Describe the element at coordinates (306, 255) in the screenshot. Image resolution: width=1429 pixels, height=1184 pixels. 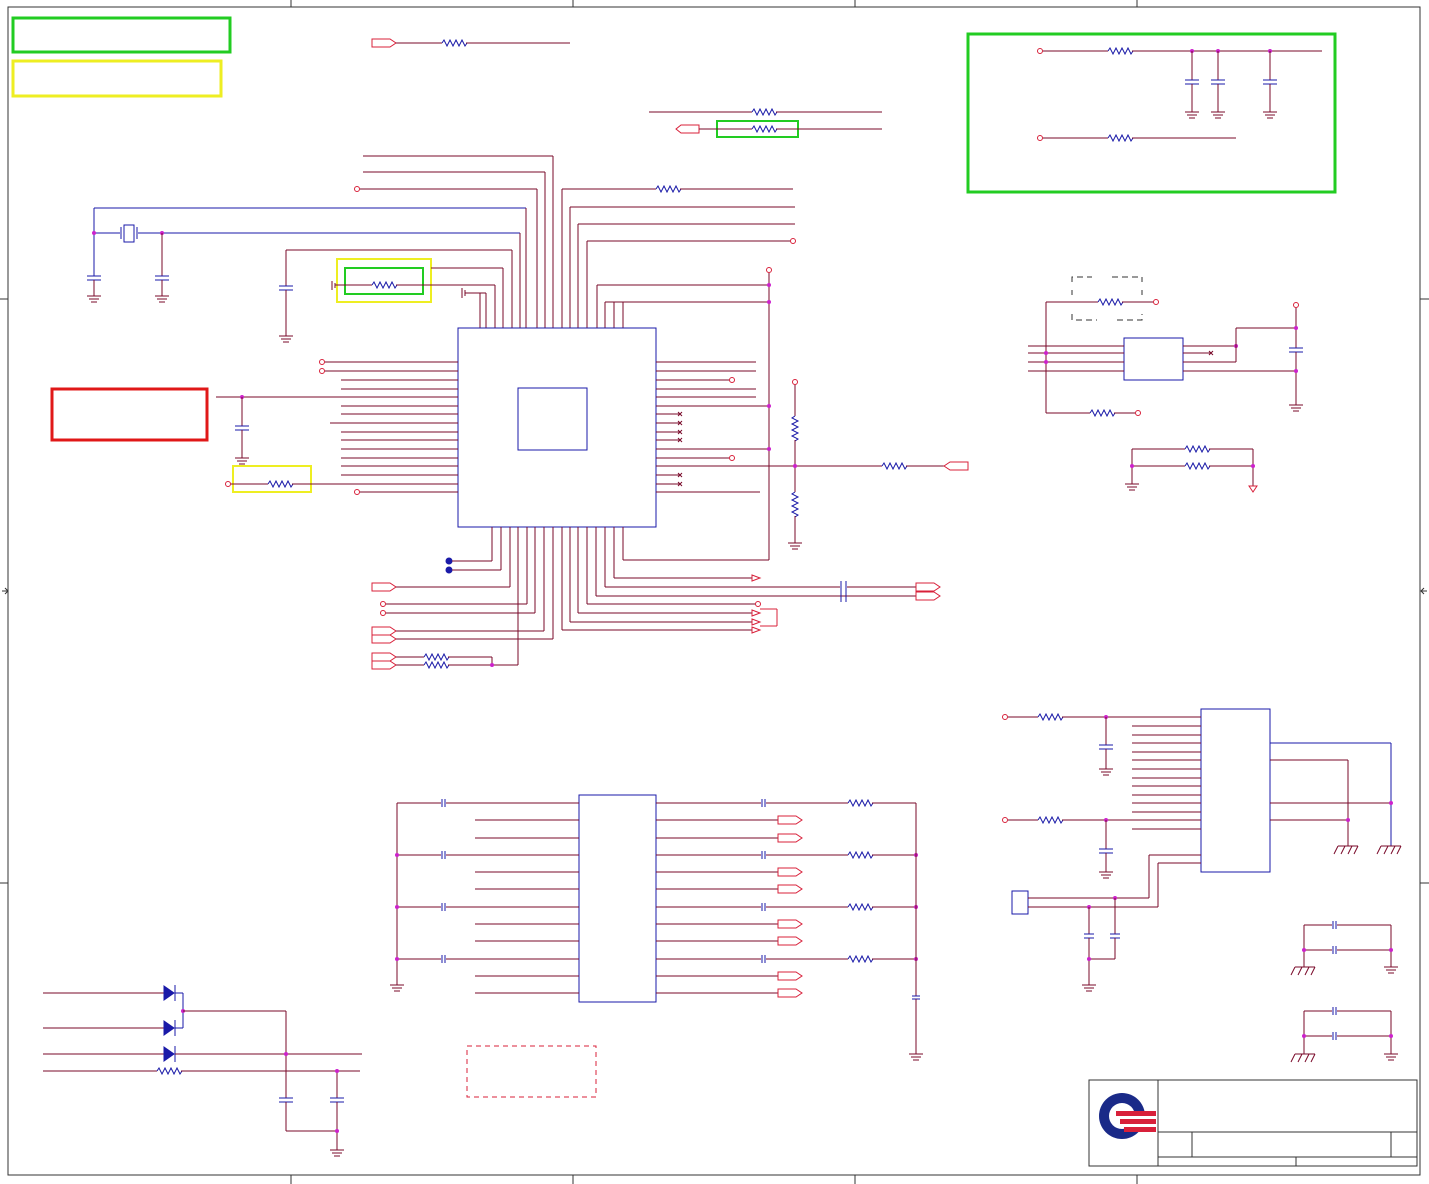
I see `crystal-oscillator` at that location.